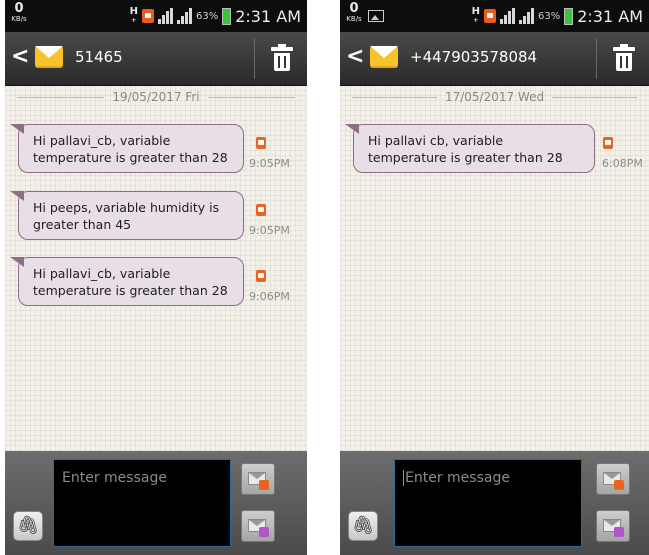 This screenshot has height=555, width=649. I want to click on conversation-date: 17/05/2017 Wed, so click(494, 97).